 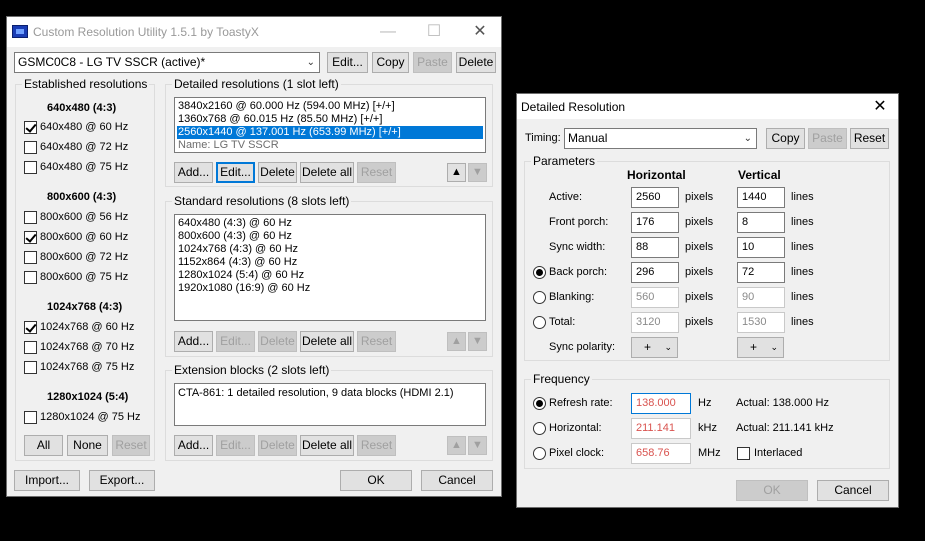 What do you see at coordinates (90, 417) in the screenshot?
I see `label-1280-75: 1280x1024 @ 75 Hz` at bounding box center [90, 417].